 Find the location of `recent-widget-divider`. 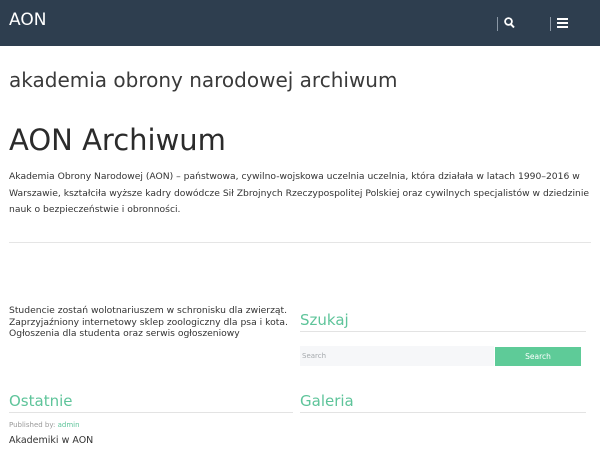

recent-widget-divider is located at coordinates (151, 412).